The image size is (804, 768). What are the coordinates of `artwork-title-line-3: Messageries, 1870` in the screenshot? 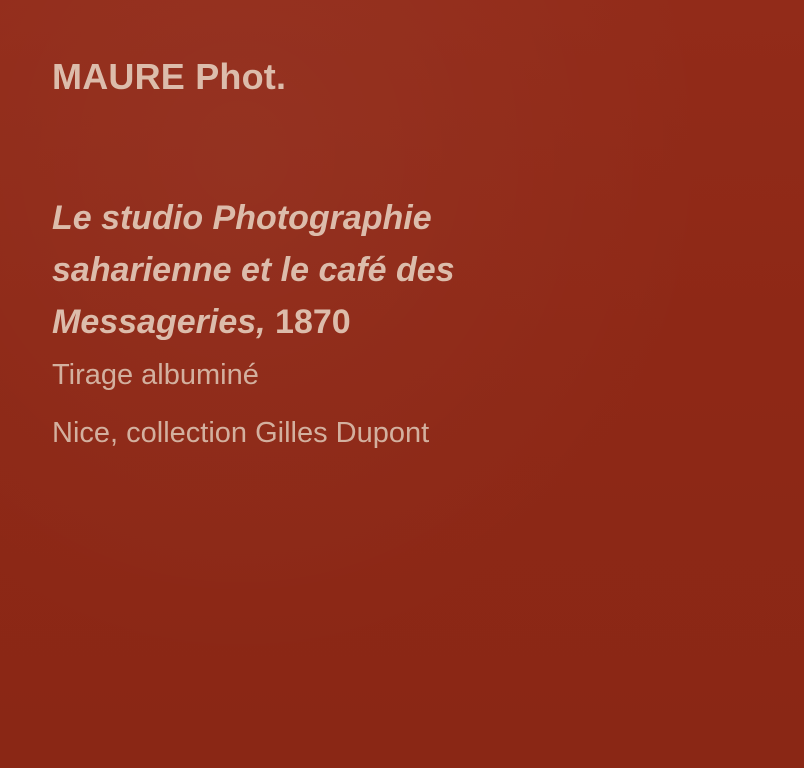 It's located at (372, 322).